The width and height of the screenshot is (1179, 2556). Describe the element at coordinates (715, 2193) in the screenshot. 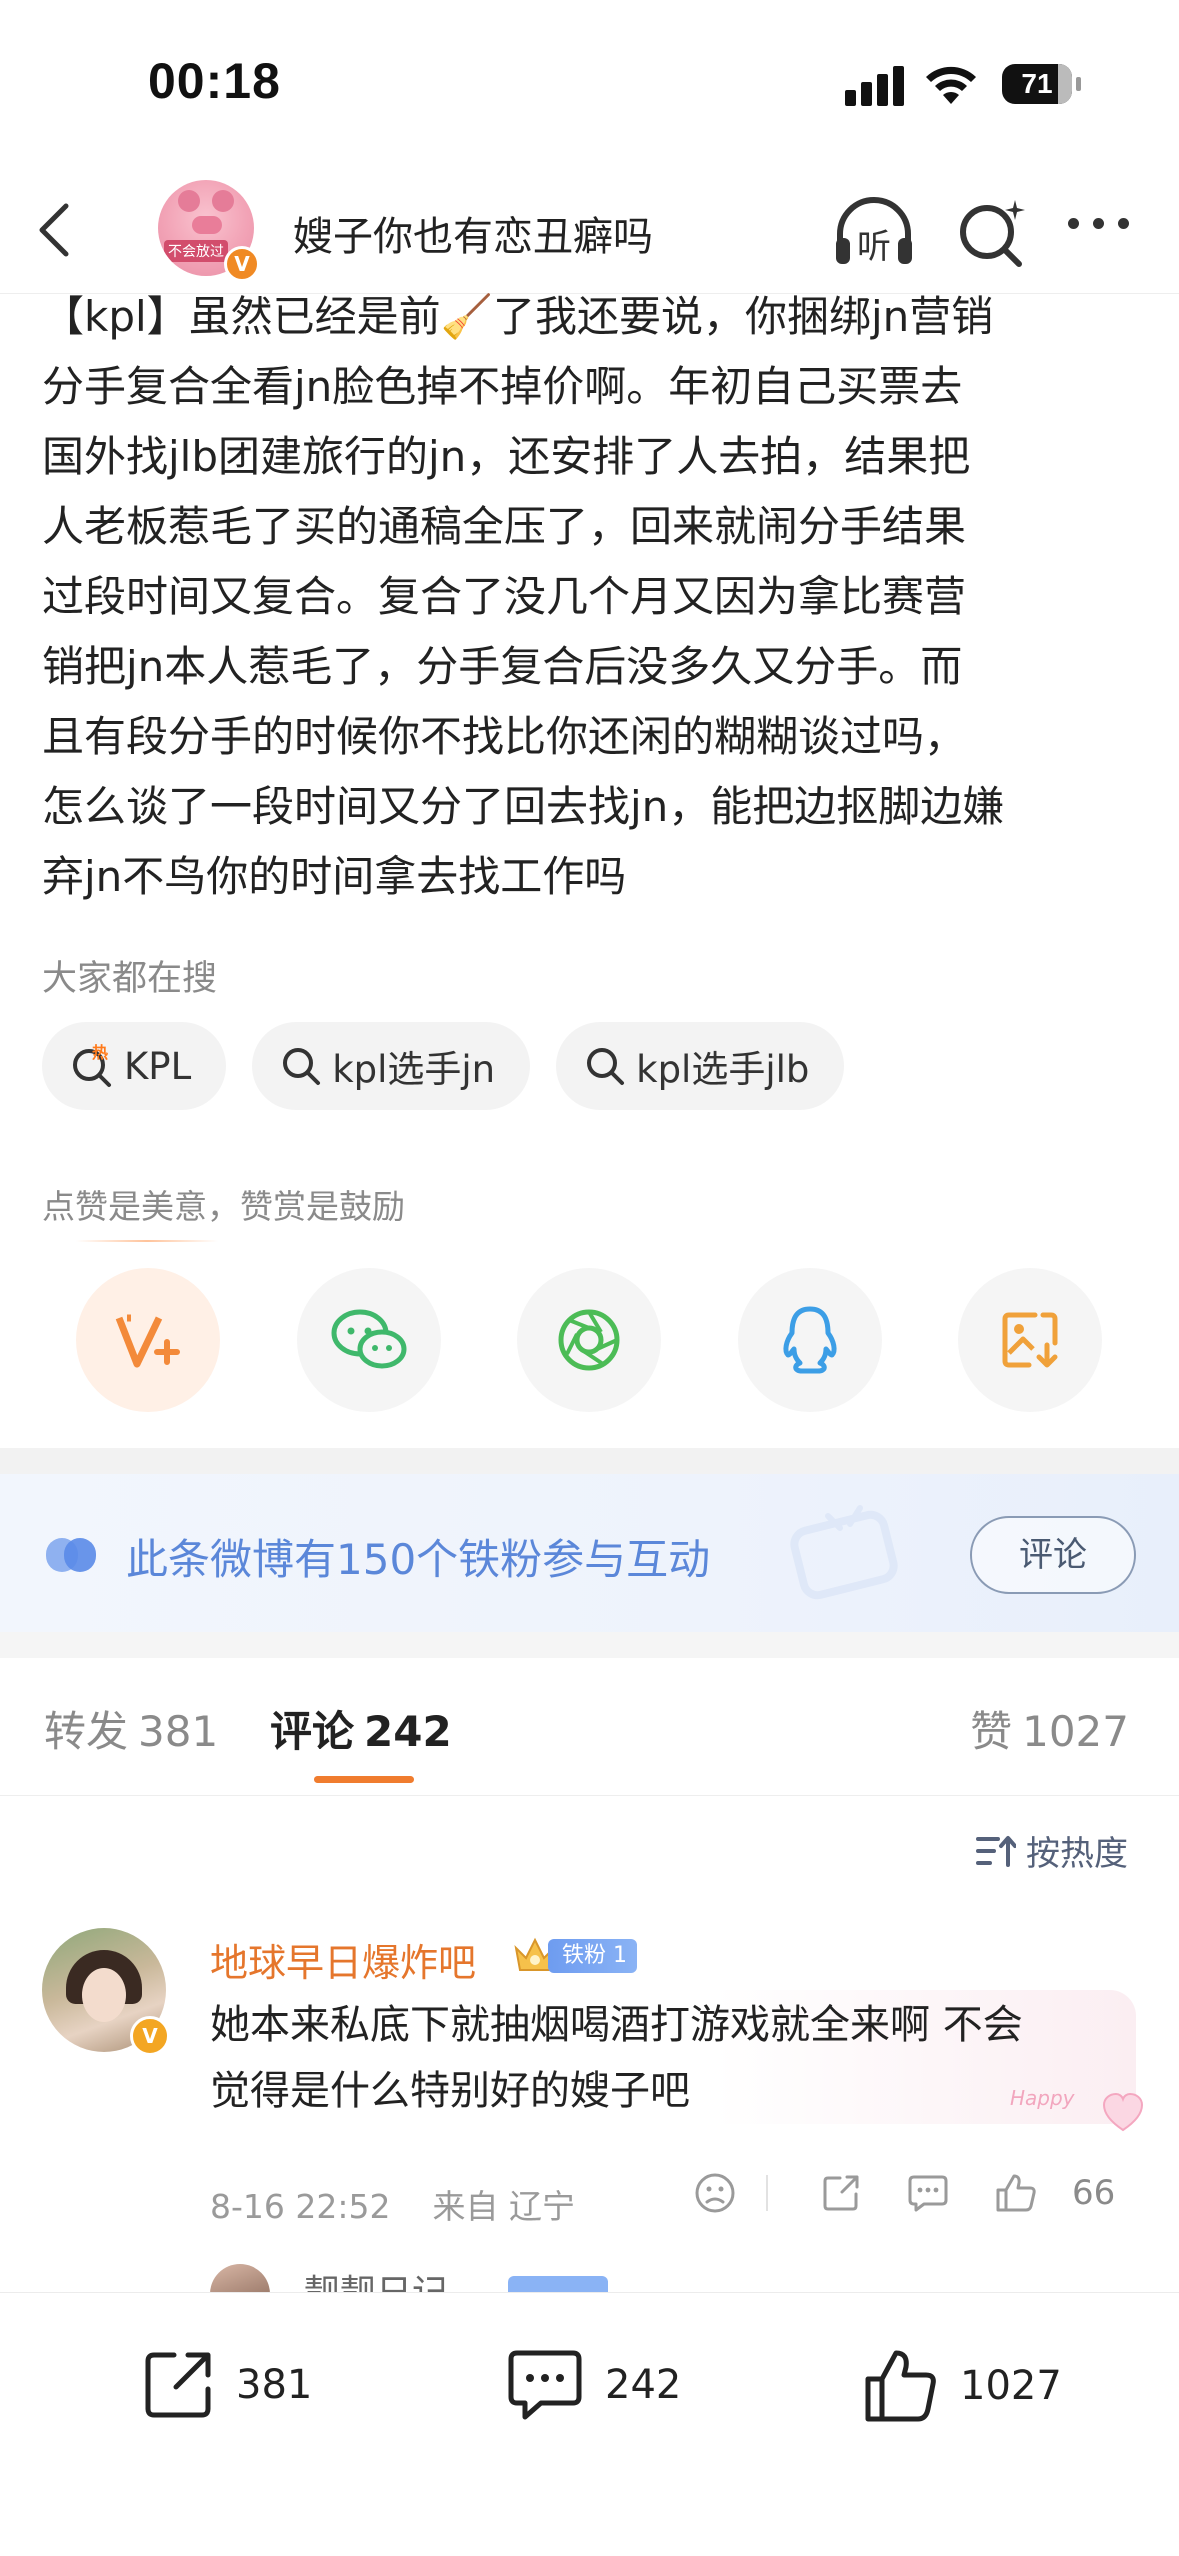

I see `dislike-face-icon` at that location.